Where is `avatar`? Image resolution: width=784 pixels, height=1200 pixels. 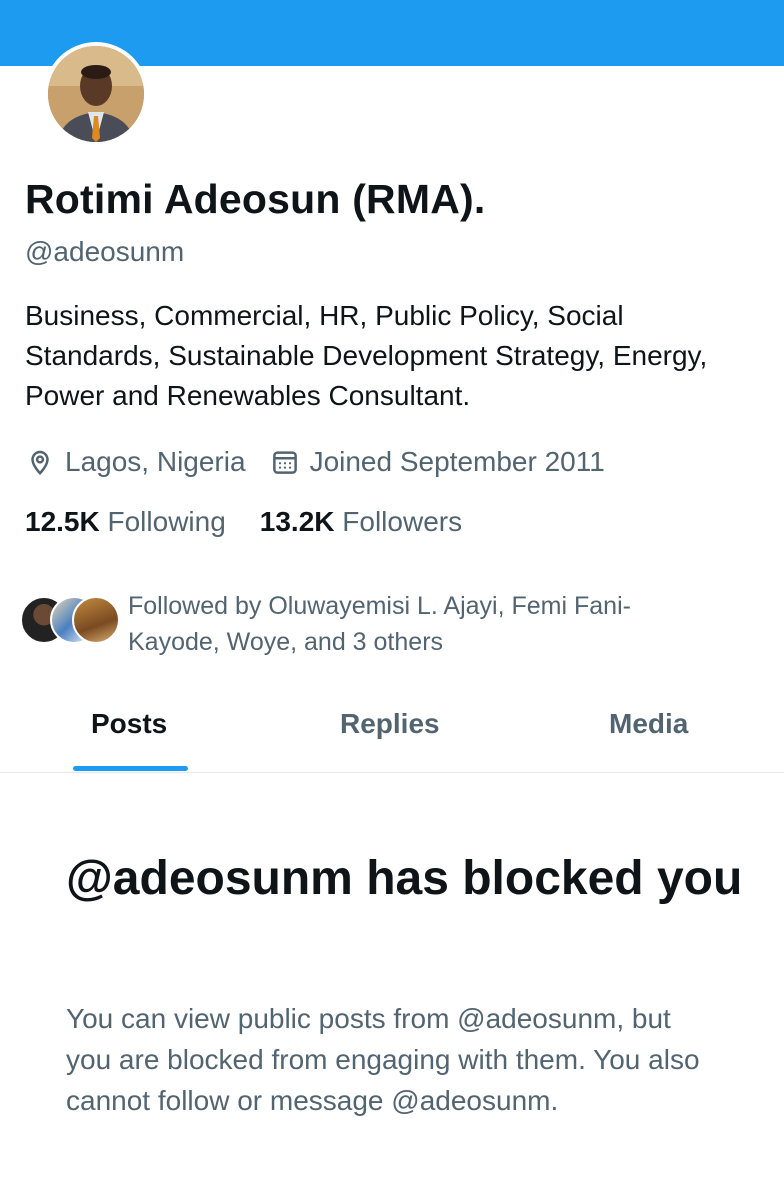
avatar is located at coordinates (96, 94).